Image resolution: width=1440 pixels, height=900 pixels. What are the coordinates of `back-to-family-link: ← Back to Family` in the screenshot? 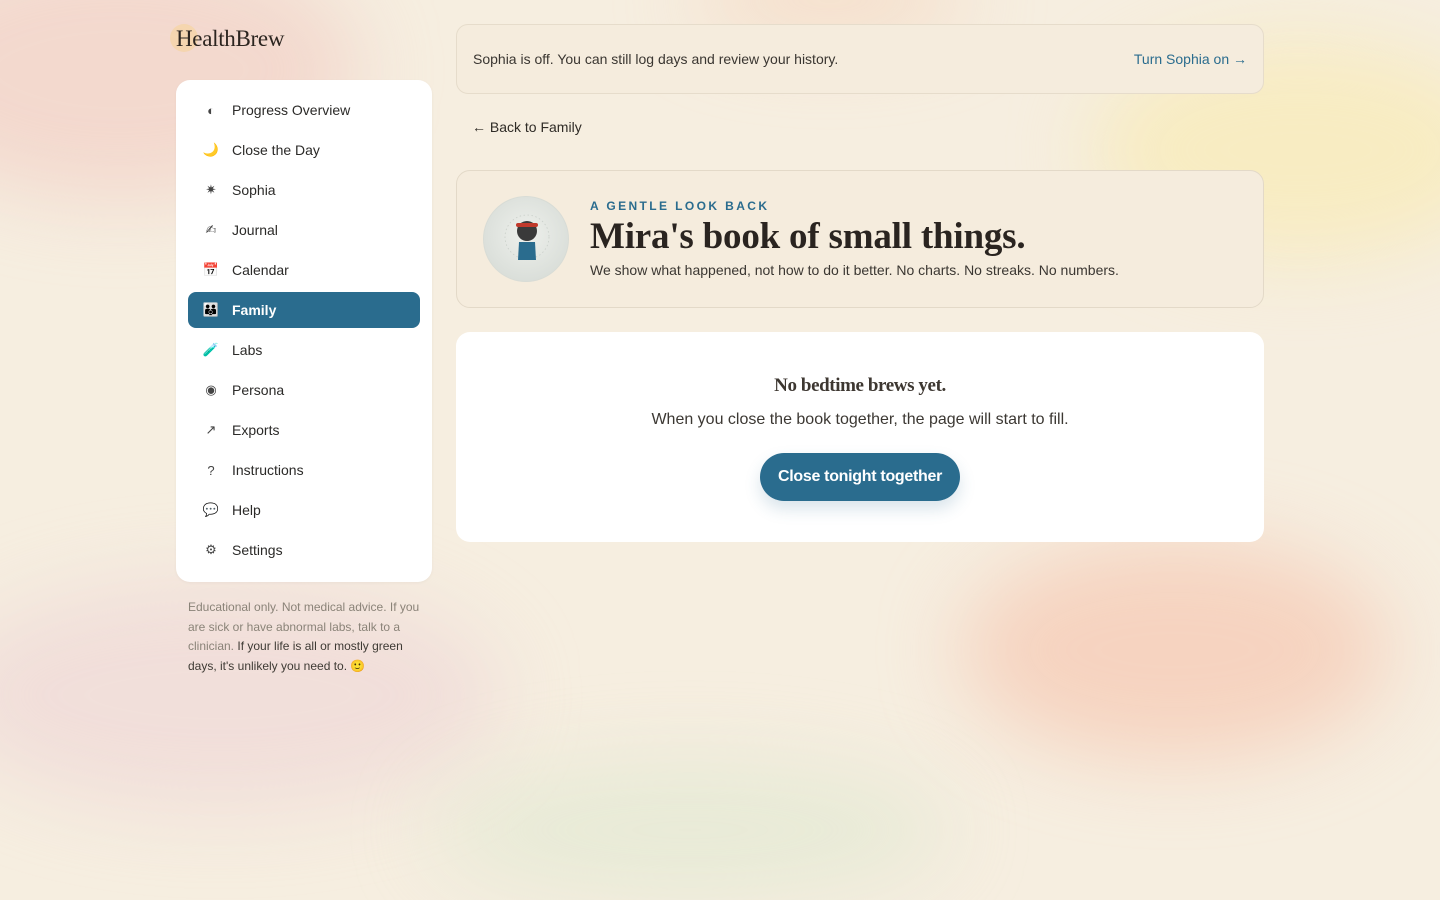 It's located at (527, 127).